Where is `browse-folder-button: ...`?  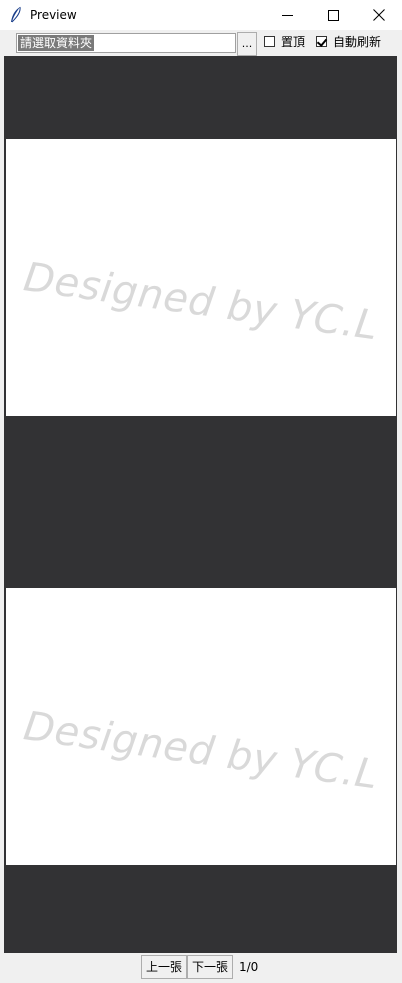
browse-folder-button: ... is located at coordinates (247, 44).